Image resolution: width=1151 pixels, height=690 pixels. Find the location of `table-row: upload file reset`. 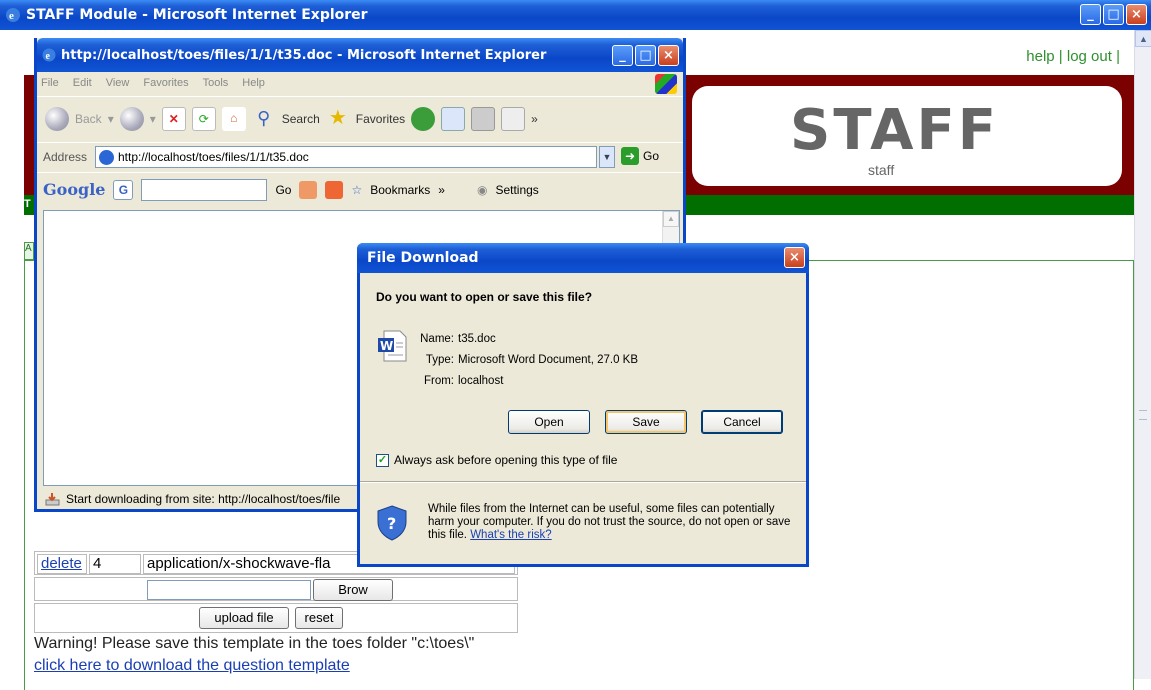

table-row: upload file reset is located at coordinates (276, 618).